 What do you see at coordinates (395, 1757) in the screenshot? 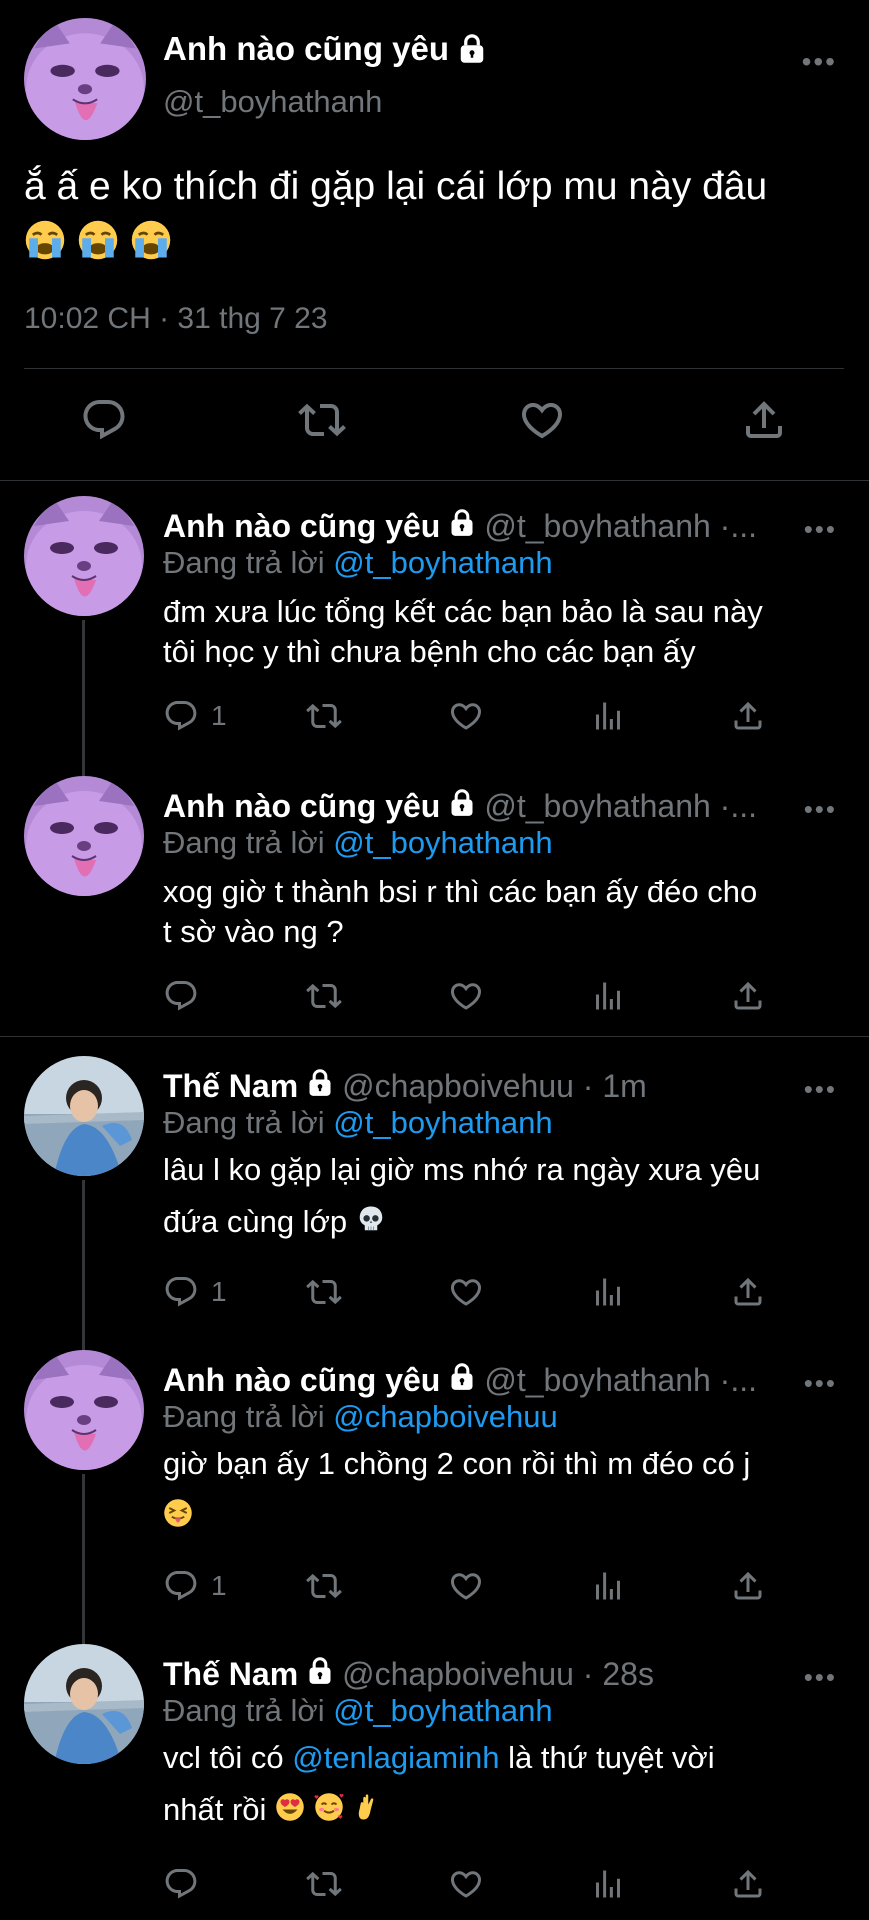
I see `mention-link: @tenlagiaminh` at bounding box center [395, 1757].